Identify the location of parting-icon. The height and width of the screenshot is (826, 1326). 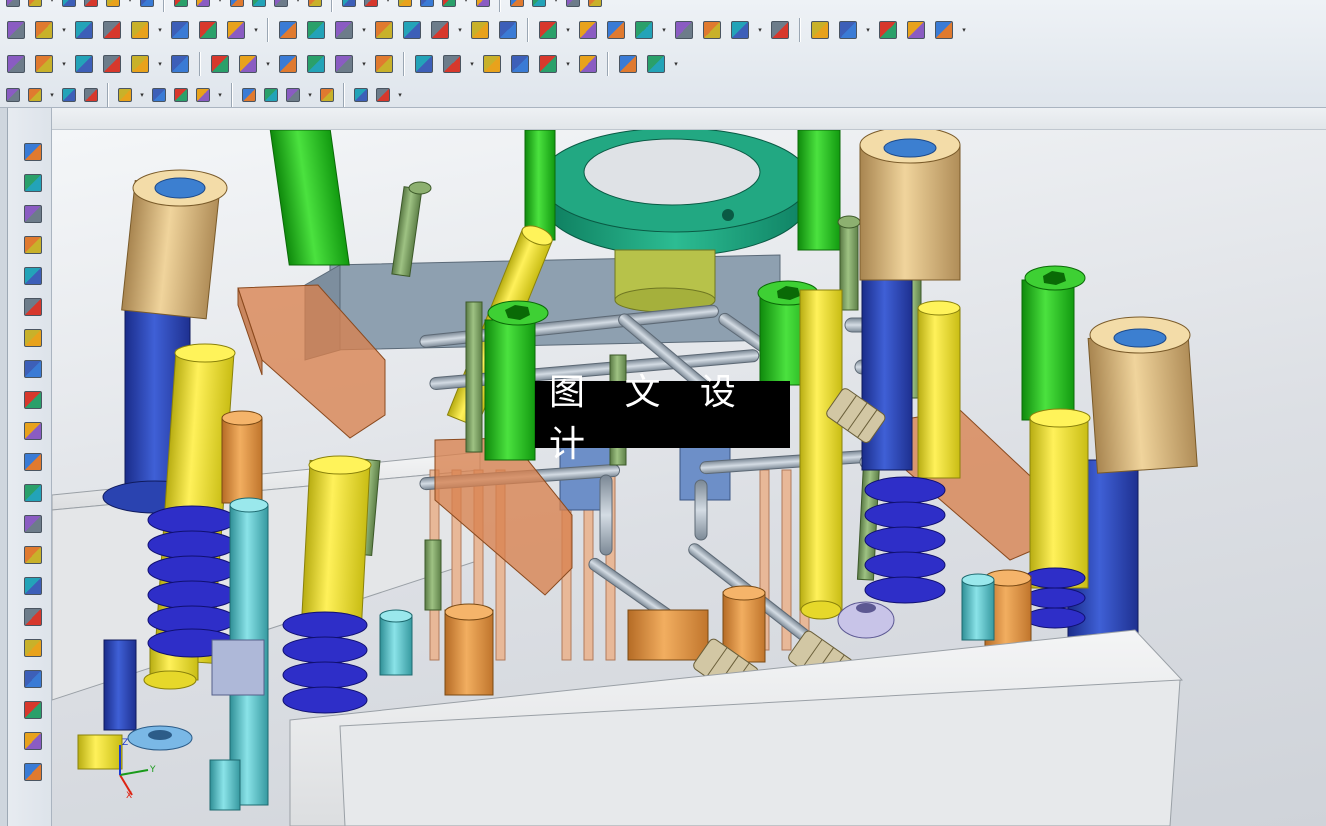
(384, 64).